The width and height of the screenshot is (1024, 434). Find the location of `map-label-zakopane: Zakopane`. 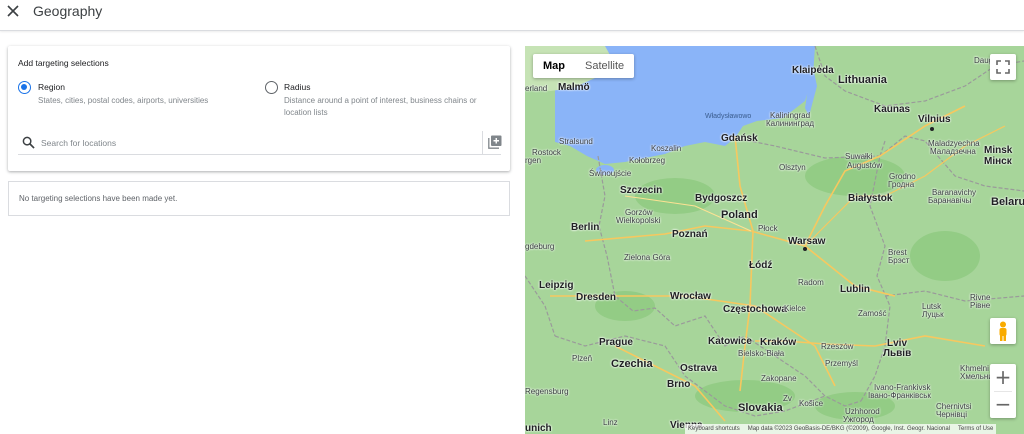

map-label-zakopane: Zakopane is located at coordinates (779, 378).